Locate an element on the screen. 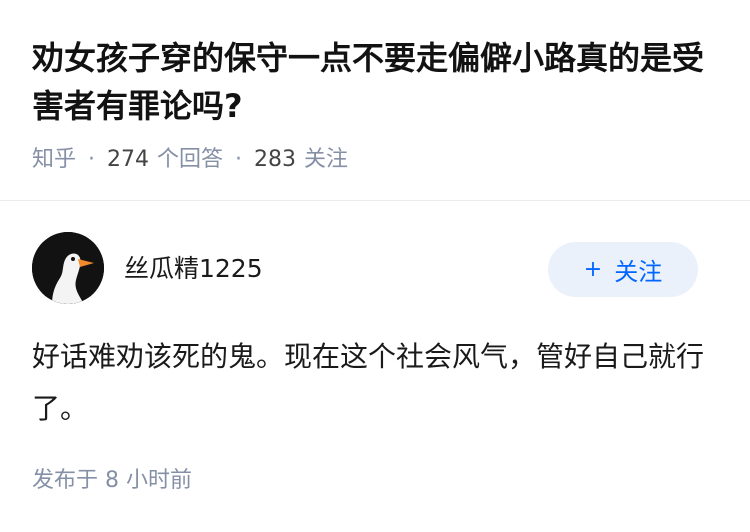 The height and width of the screenshot is (532, 750). answers-count: 274 is located at coordinates (128, 159).